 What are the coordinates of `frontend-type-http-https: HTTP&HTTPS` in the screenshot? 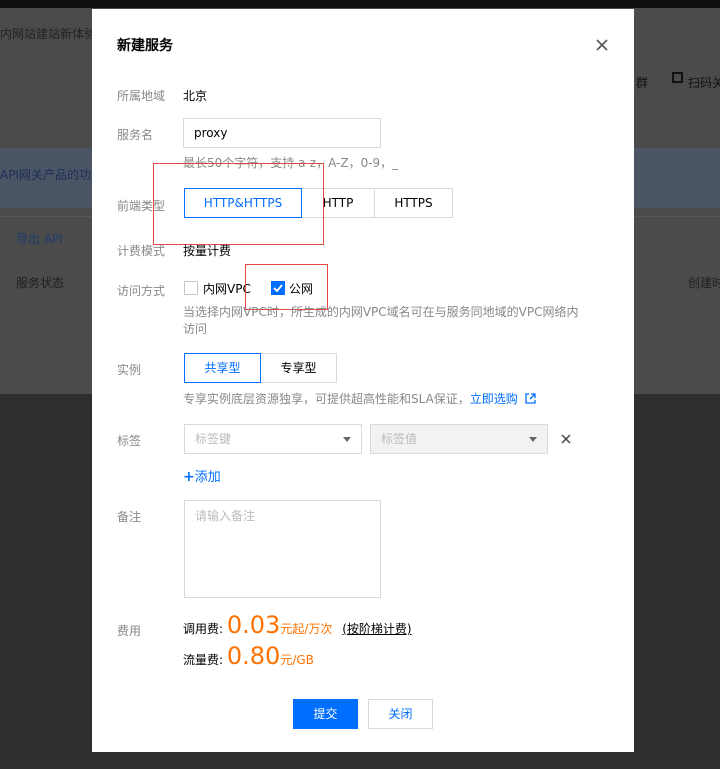 It's located at (243, 203).